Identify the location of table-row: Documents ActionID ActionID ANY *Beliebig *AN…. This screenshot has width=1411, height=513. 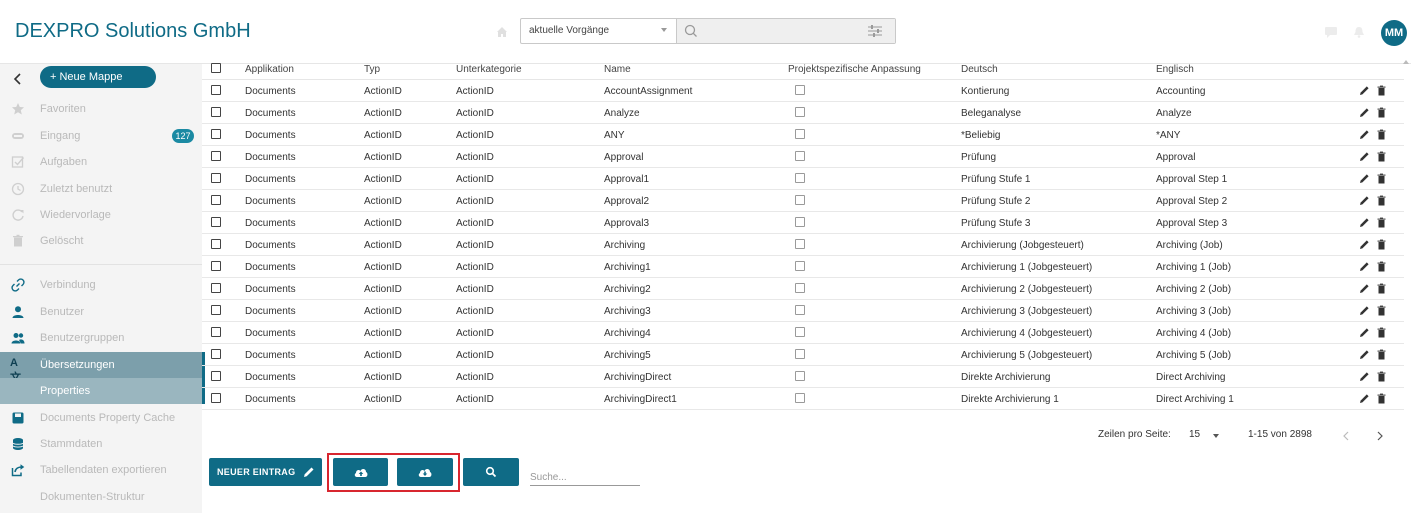
(803, 135).